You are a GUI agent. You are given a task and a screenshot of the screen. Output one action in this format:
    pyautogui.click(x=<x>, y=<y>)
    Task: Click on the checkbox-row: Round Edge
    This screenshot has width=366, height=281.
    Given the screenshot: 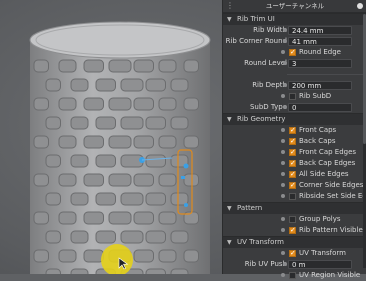 What is the action you would take?
    pyautogui.click(x=294, y=52)
    